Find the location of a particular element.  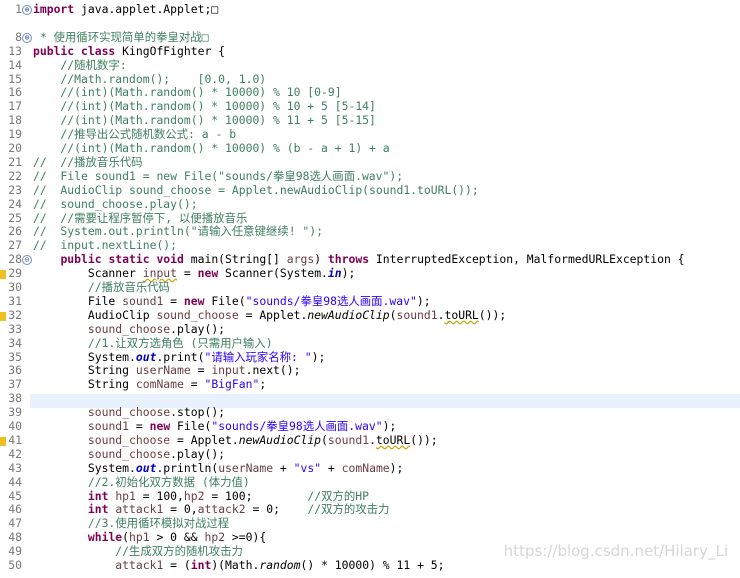

code-line: * 使用循环实现简单的拳皇对战□ is located at coordinates (121, 37).